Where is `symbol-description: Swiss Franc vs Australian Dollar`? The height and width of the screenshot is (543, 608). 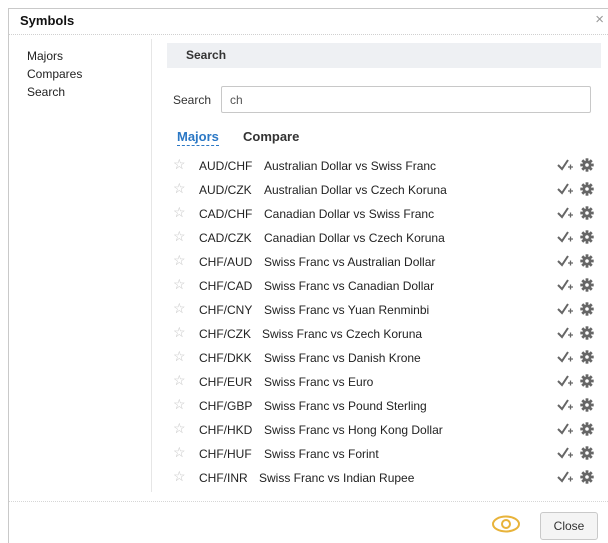 symbol-description: Swiss Franc vs Australian Dollar is located at coordinates (350, 262).